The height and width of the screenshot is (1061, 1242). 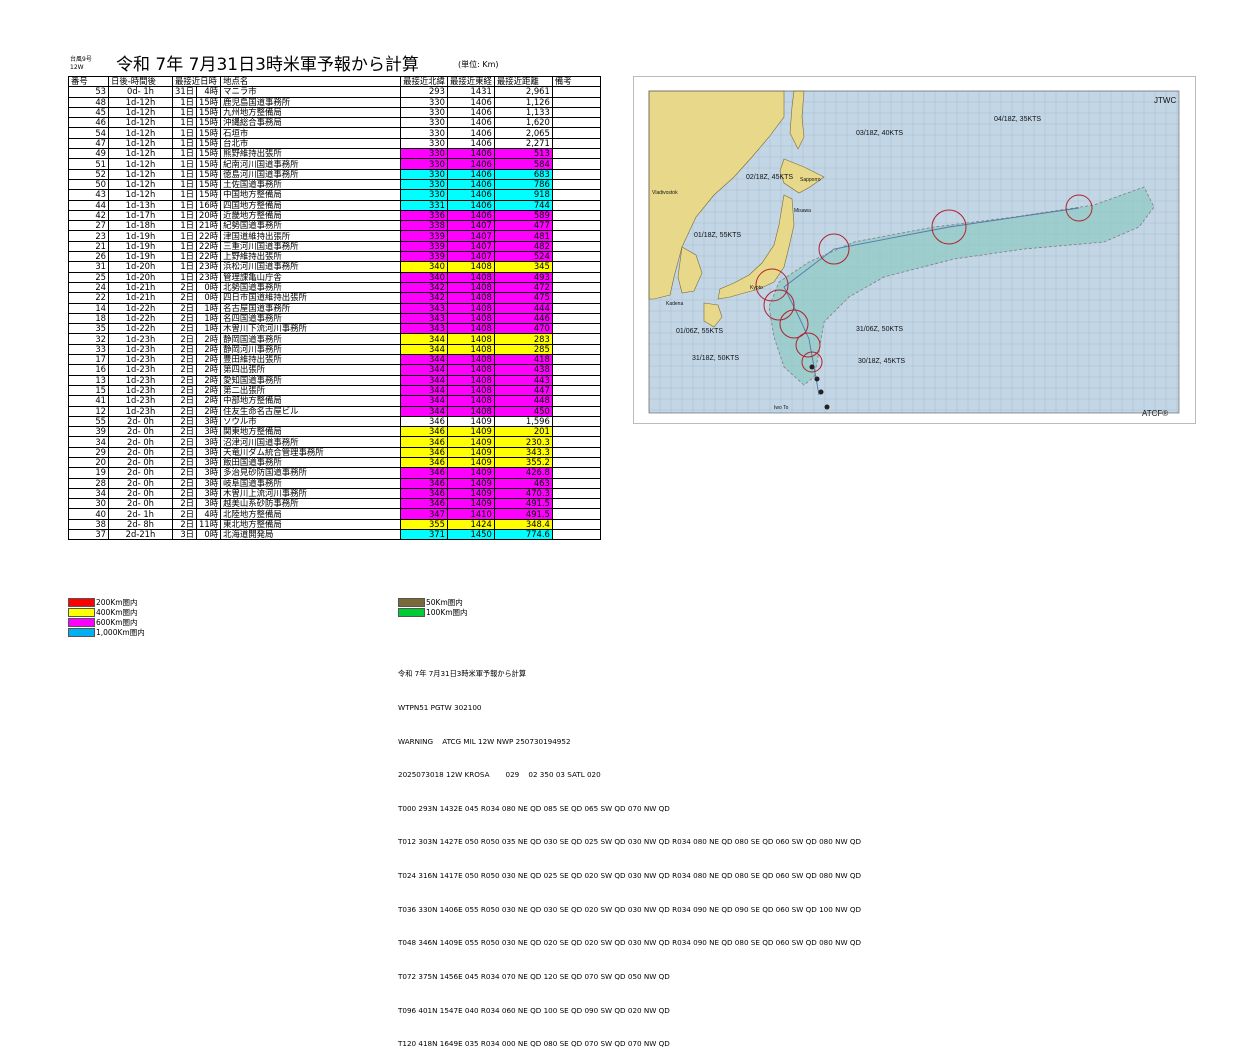 What do you see at coordinates (88, 184) in the screenshot?
I see `row-number: 50` at bounding box center [88, 184].